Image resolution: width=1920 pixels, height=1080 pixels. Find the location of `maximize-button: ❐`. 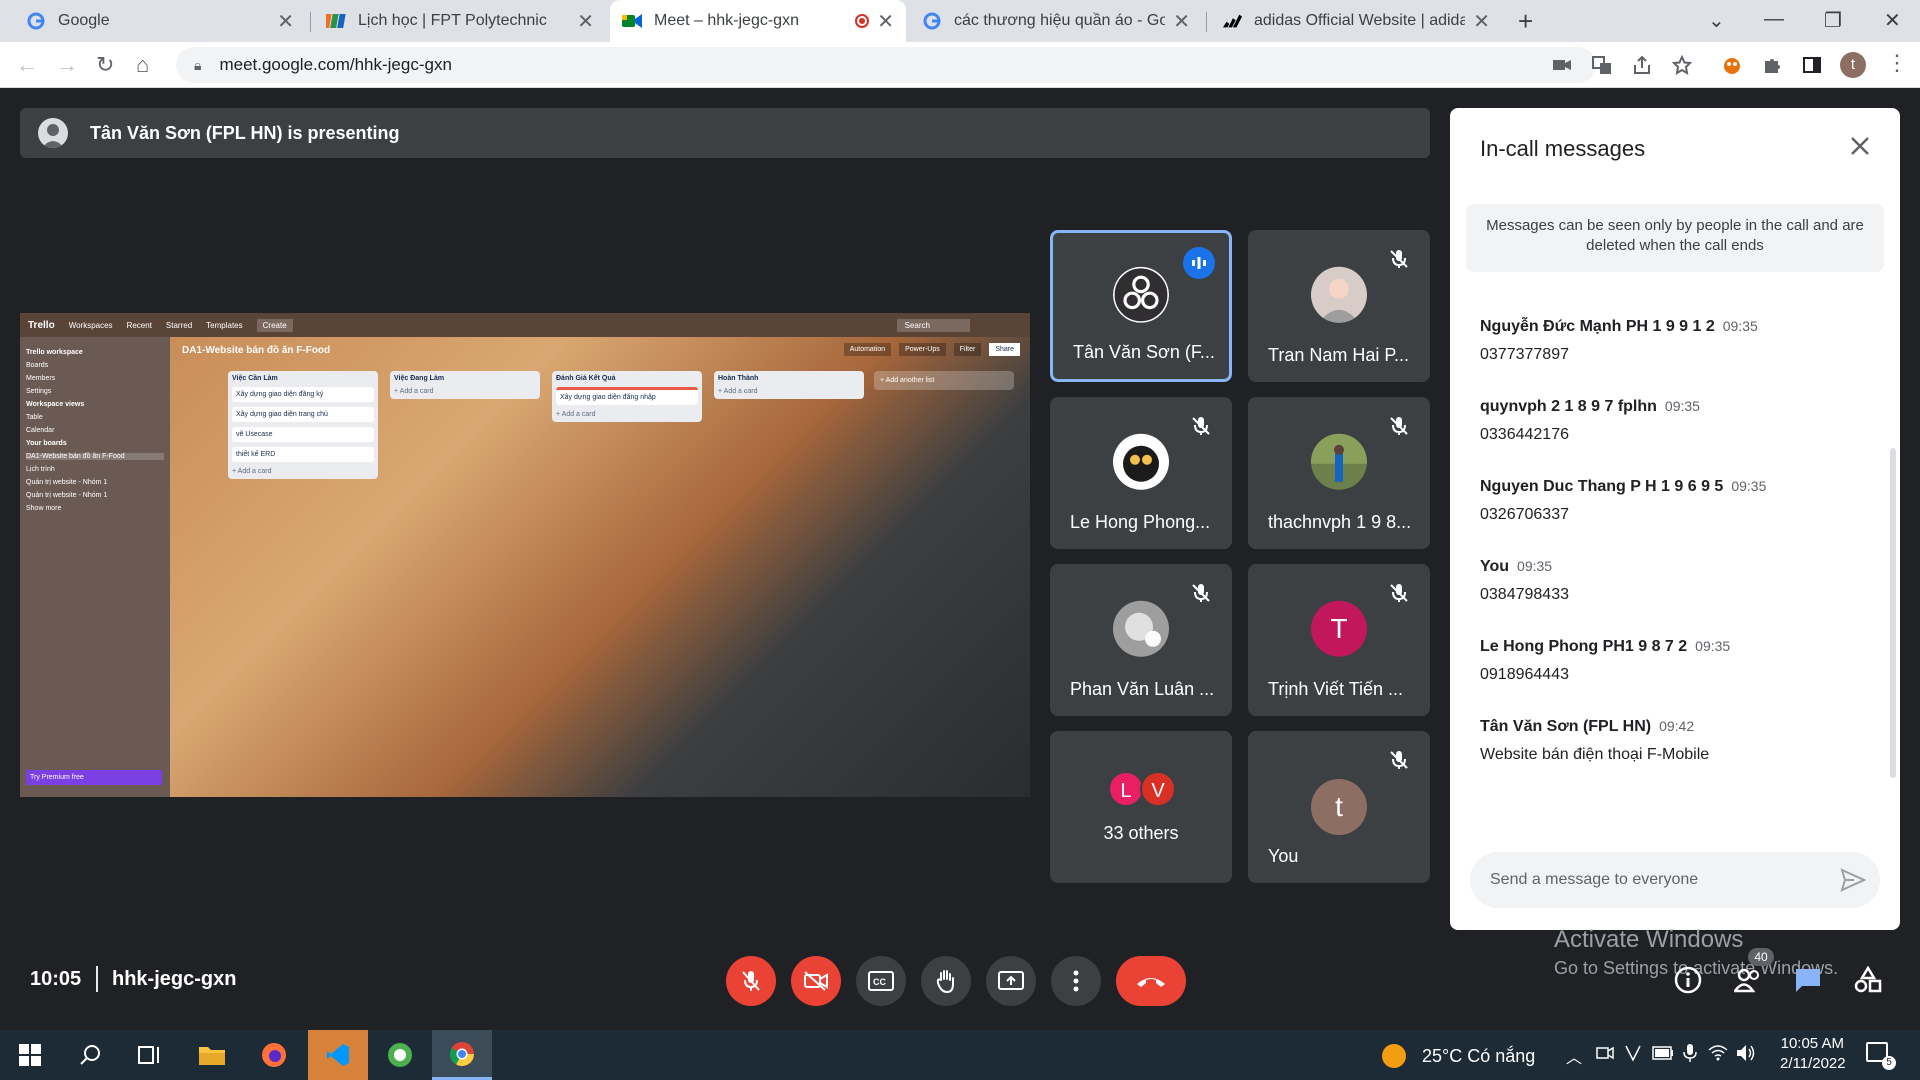

maximize-button: ❐ is located at coordinates (1833, 20).